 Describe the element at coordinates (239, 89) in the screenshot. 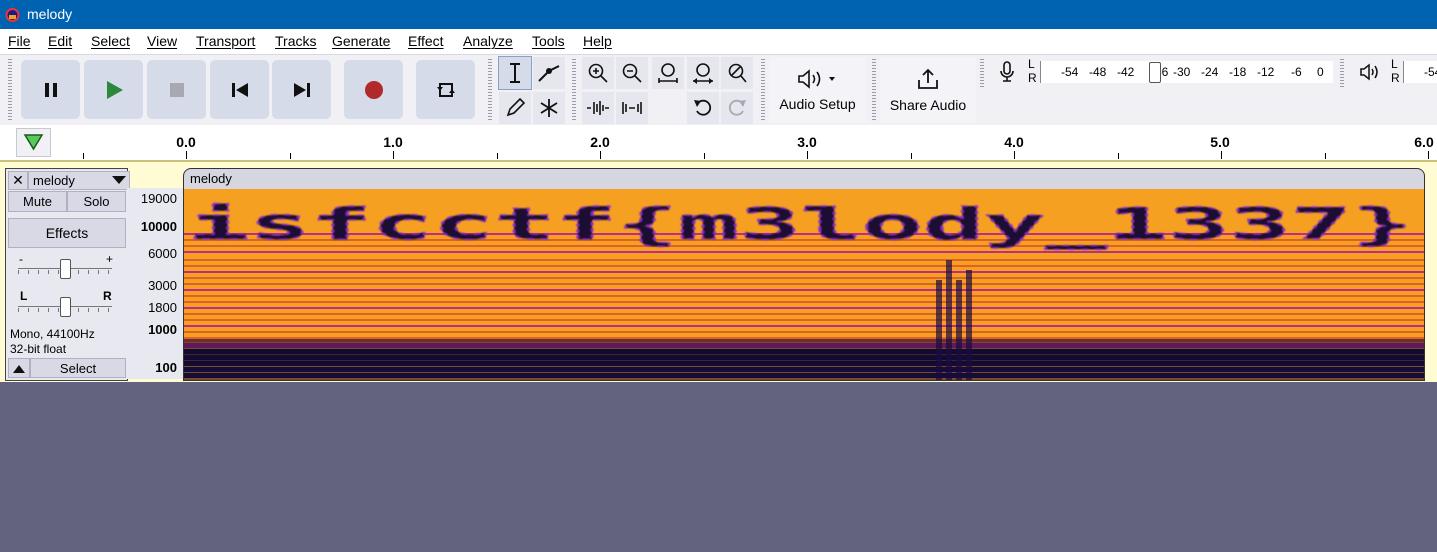

I see `skip-to-start-button` at that location.